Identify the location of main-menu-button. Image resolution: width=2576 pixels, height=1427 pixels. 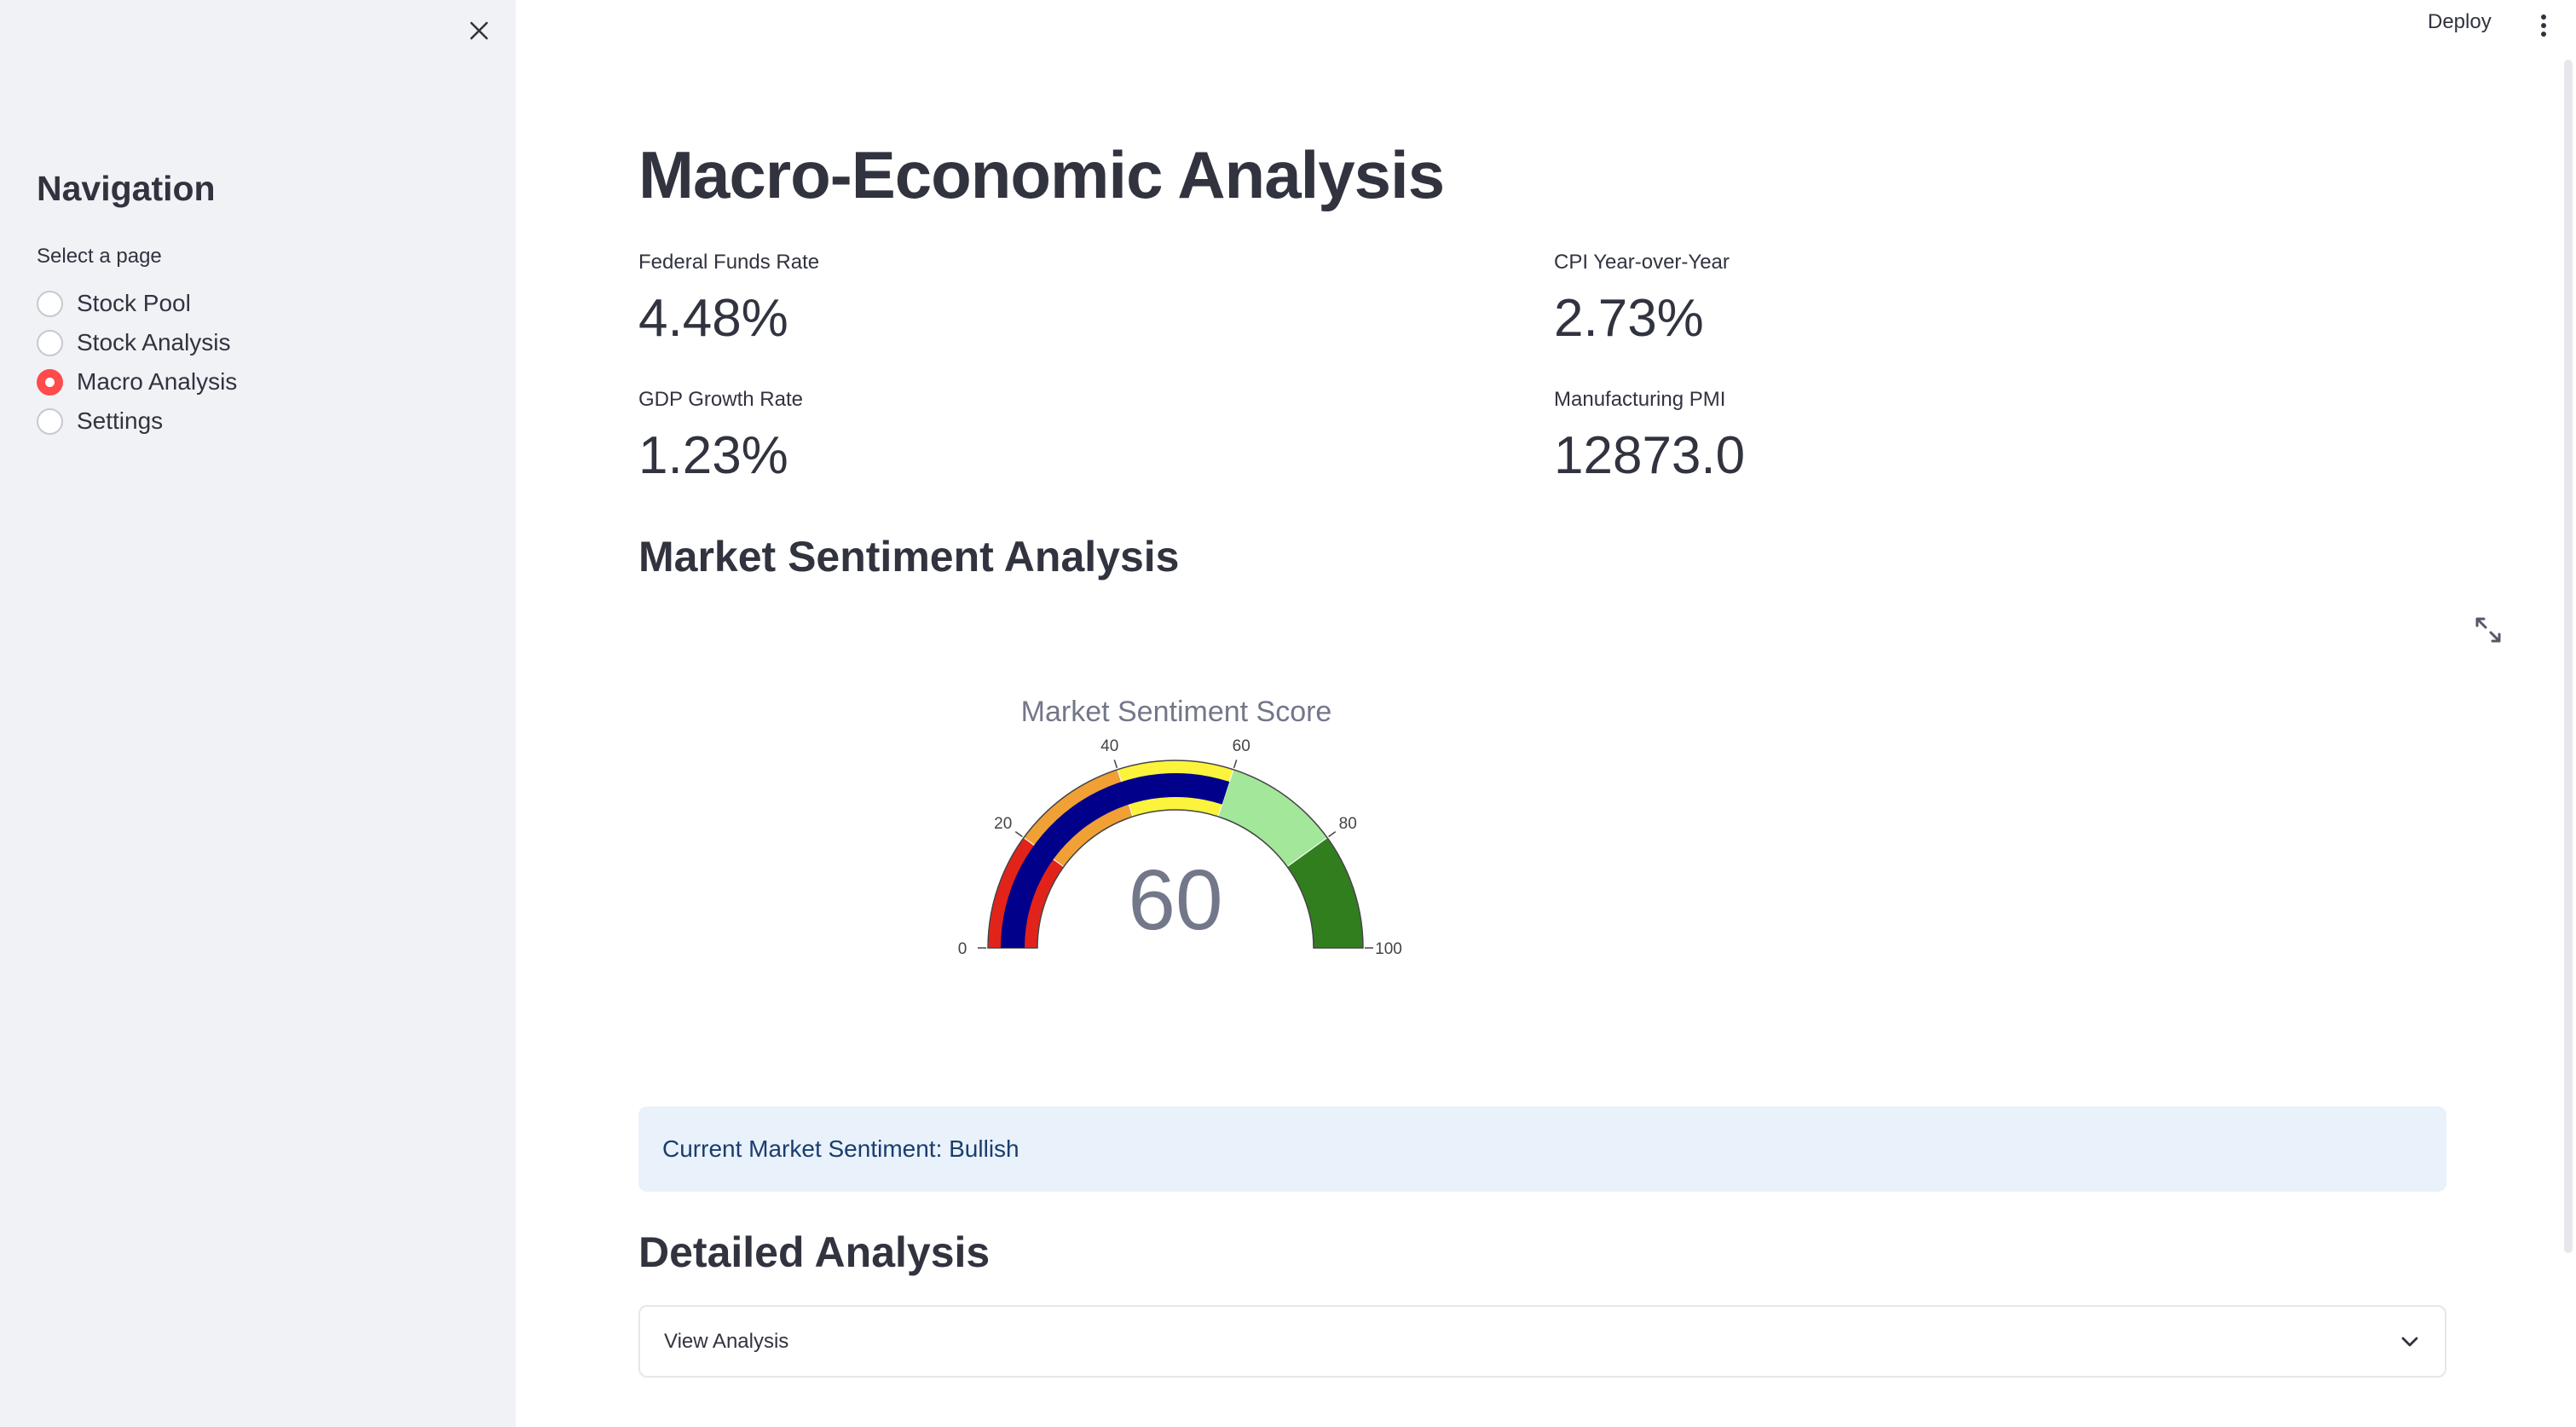
(2543, 25).